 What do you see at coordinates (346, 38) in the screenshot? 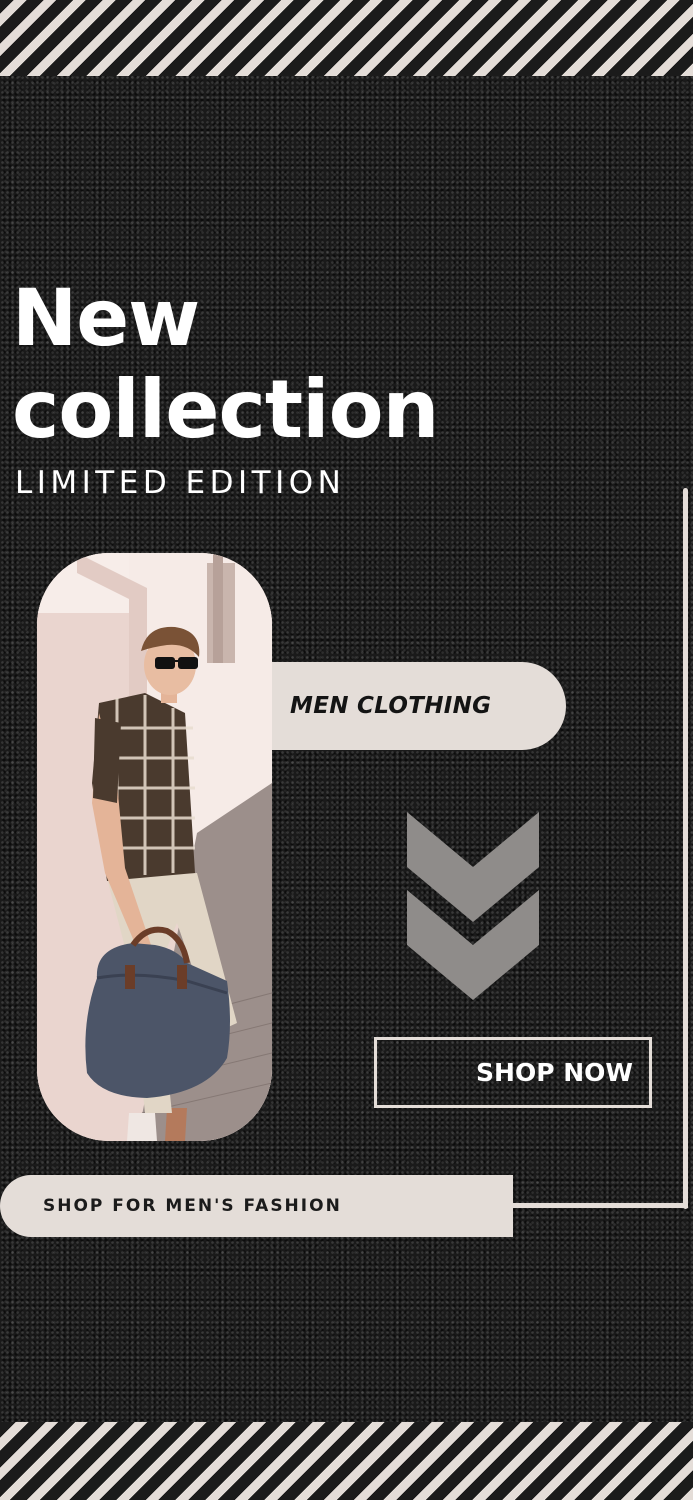
I see `top-stripe-band` at bounding box center [346, 38].